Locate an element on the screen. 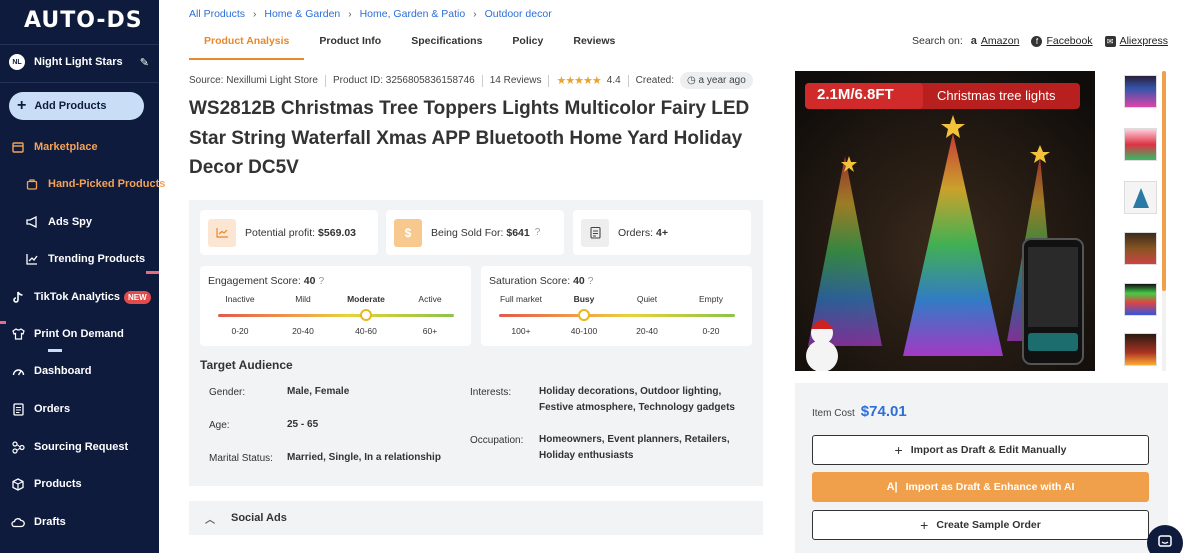 The image size is (1200, 553). sidebar-item-label: Hand-Picked Products is located at coordinates (107, 184).